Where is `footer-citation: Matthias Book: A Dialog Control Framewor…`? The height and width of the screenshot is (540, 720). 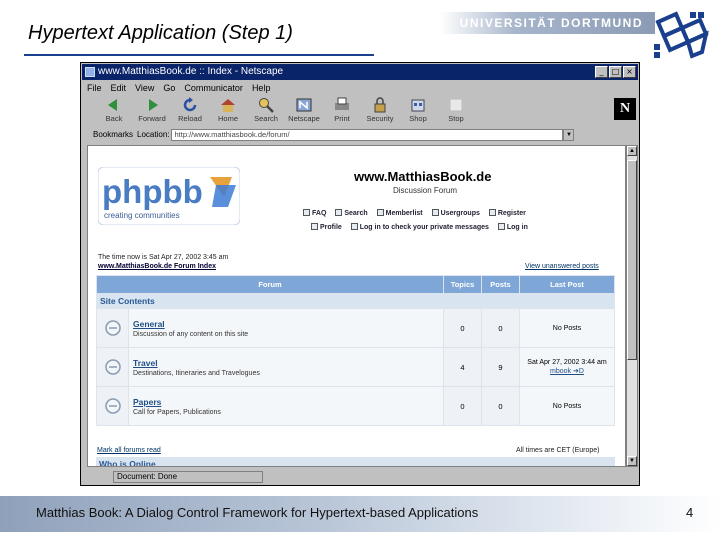 footer-citation: Matthias Book: A Dialog Control Framewor… is located at coordinates (257, 512).